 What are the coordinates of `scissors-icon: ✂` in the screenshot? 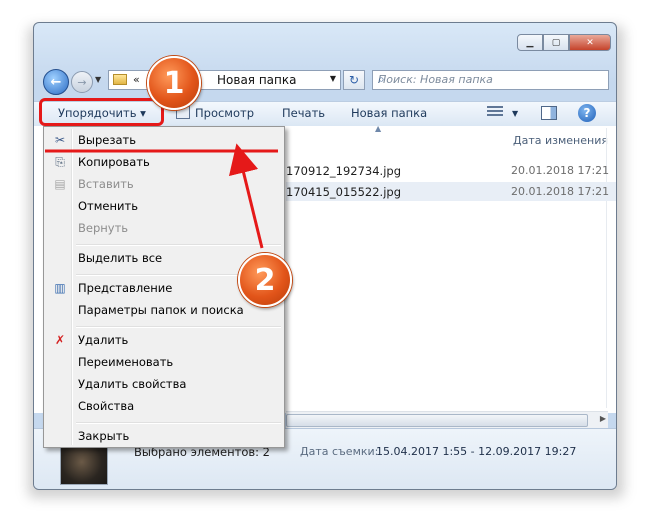 It's located at (60, 140).